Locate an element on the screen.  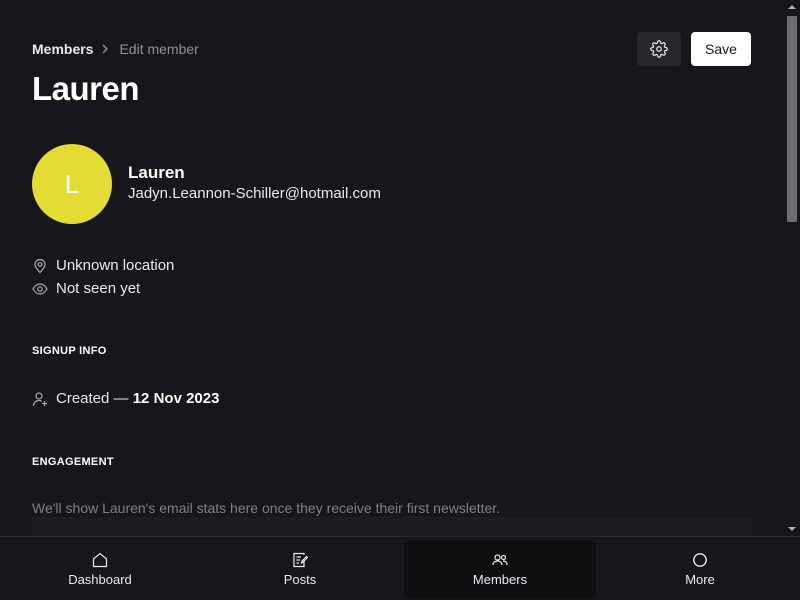
member-settings-button is located at coordinates (659, 49).